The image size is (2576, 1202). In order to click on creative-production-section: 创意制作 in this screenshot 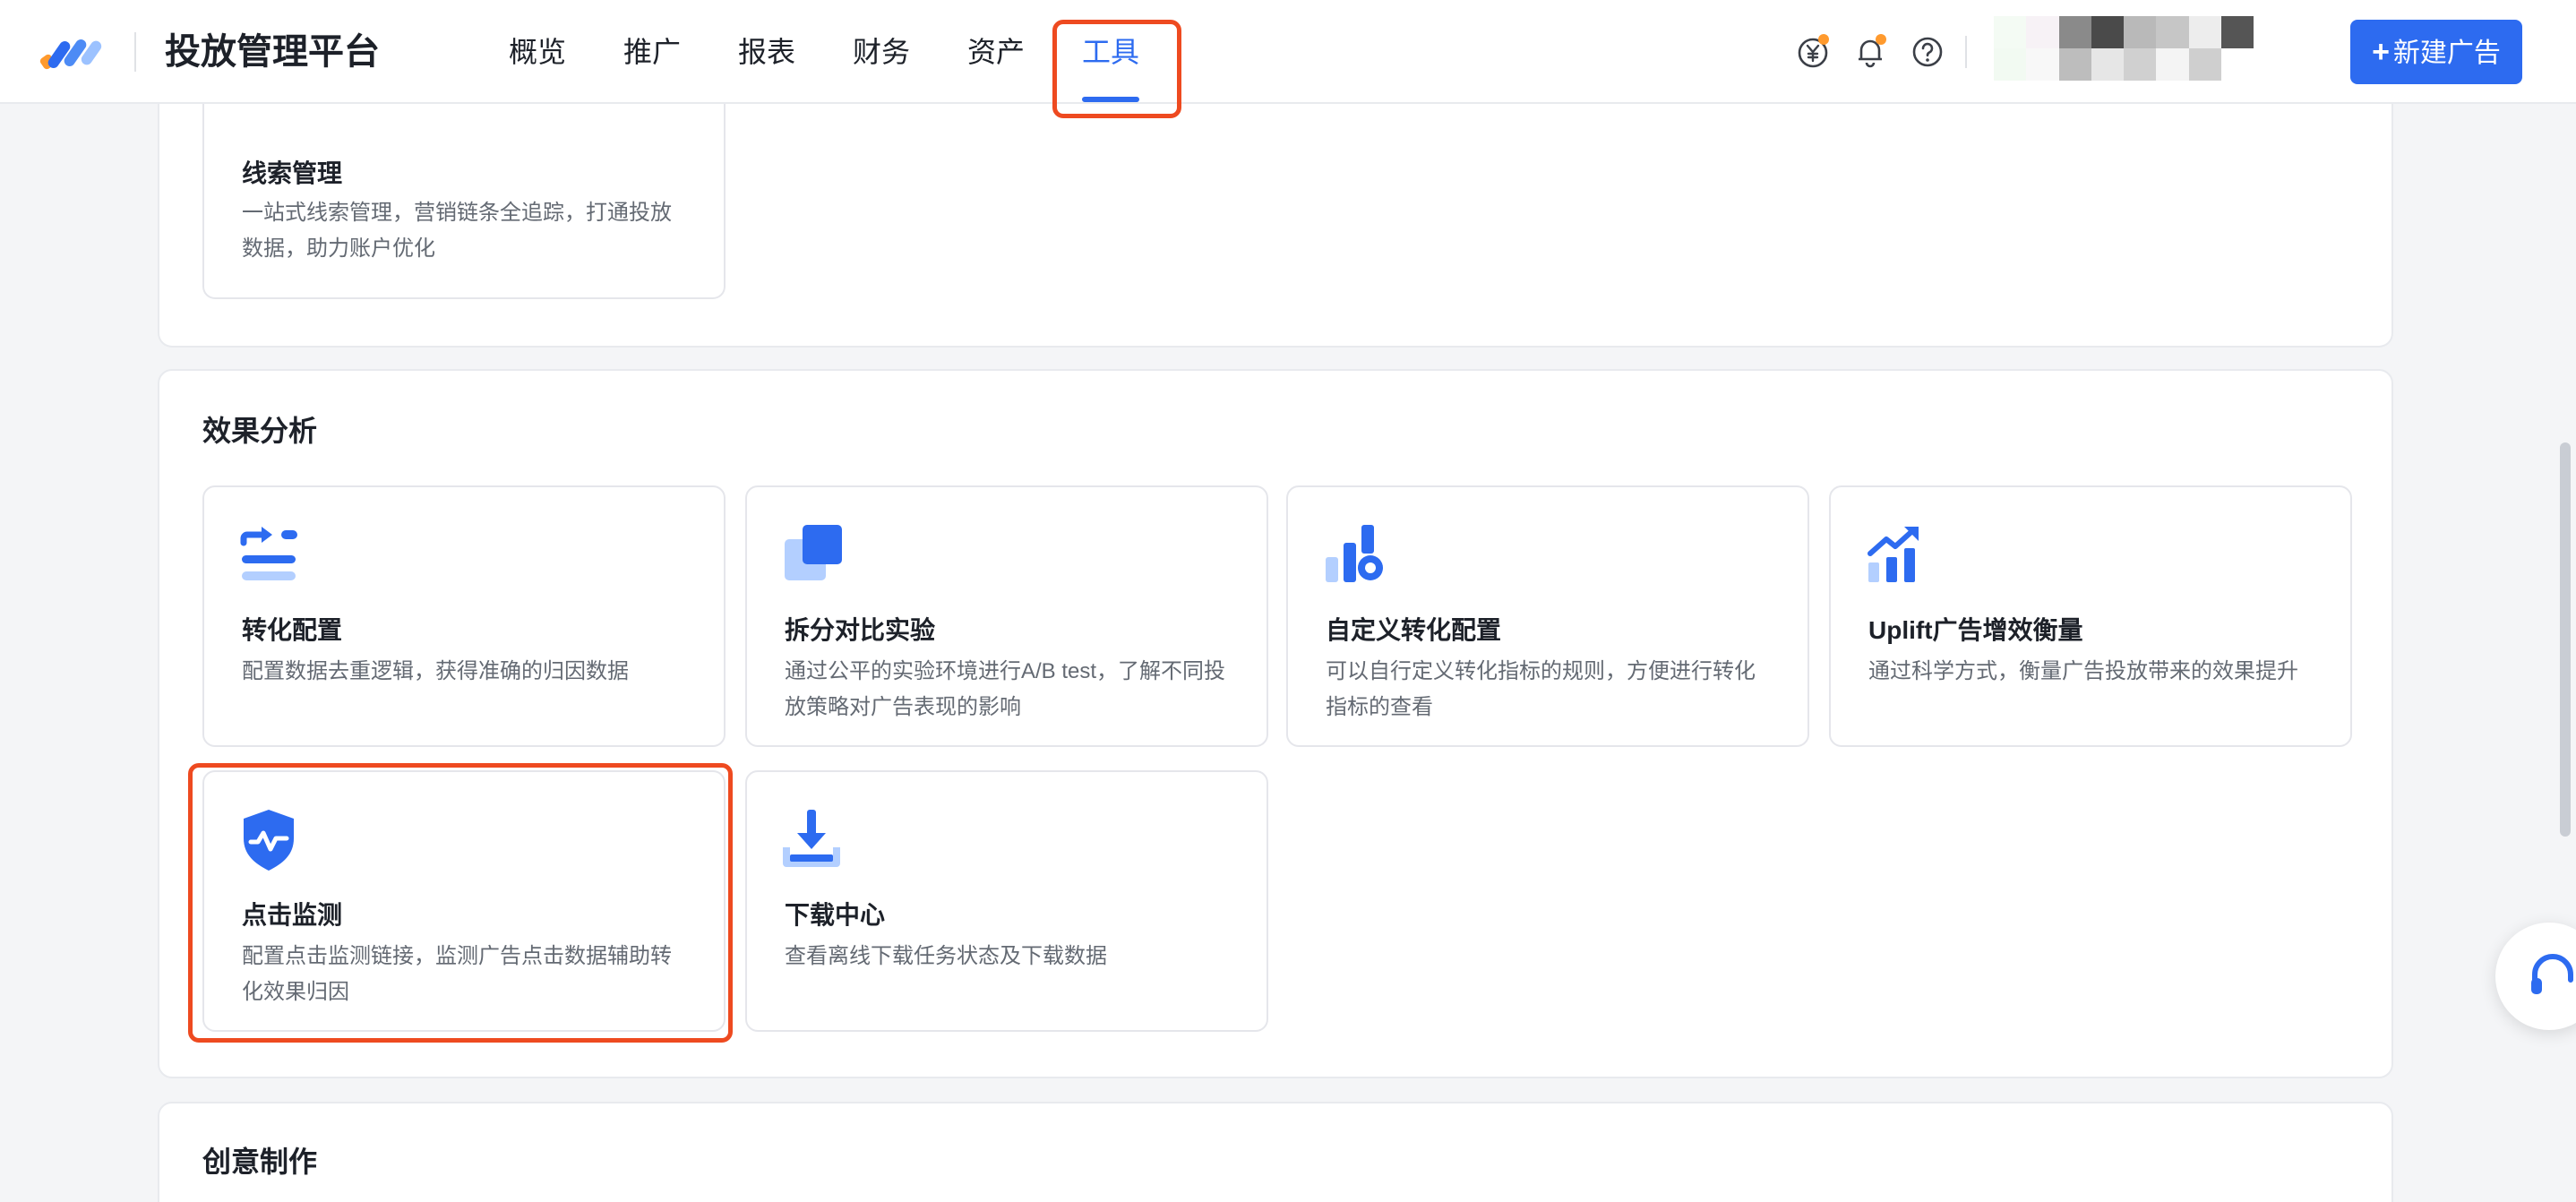, I will do `click(1275, 1152)`.